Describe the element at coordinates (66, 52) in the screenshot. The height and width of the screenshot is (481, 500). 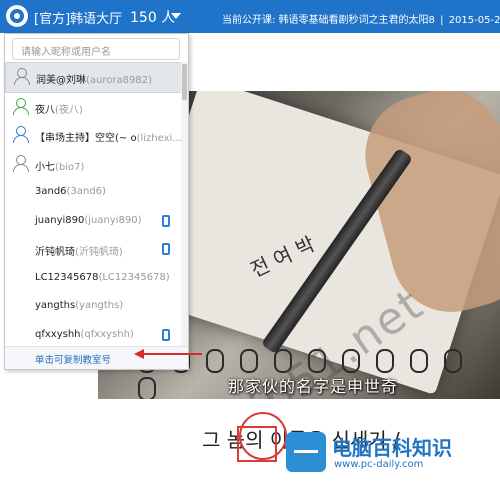
I see `search-placeholder: 请输入昵称或用户名` at that location.